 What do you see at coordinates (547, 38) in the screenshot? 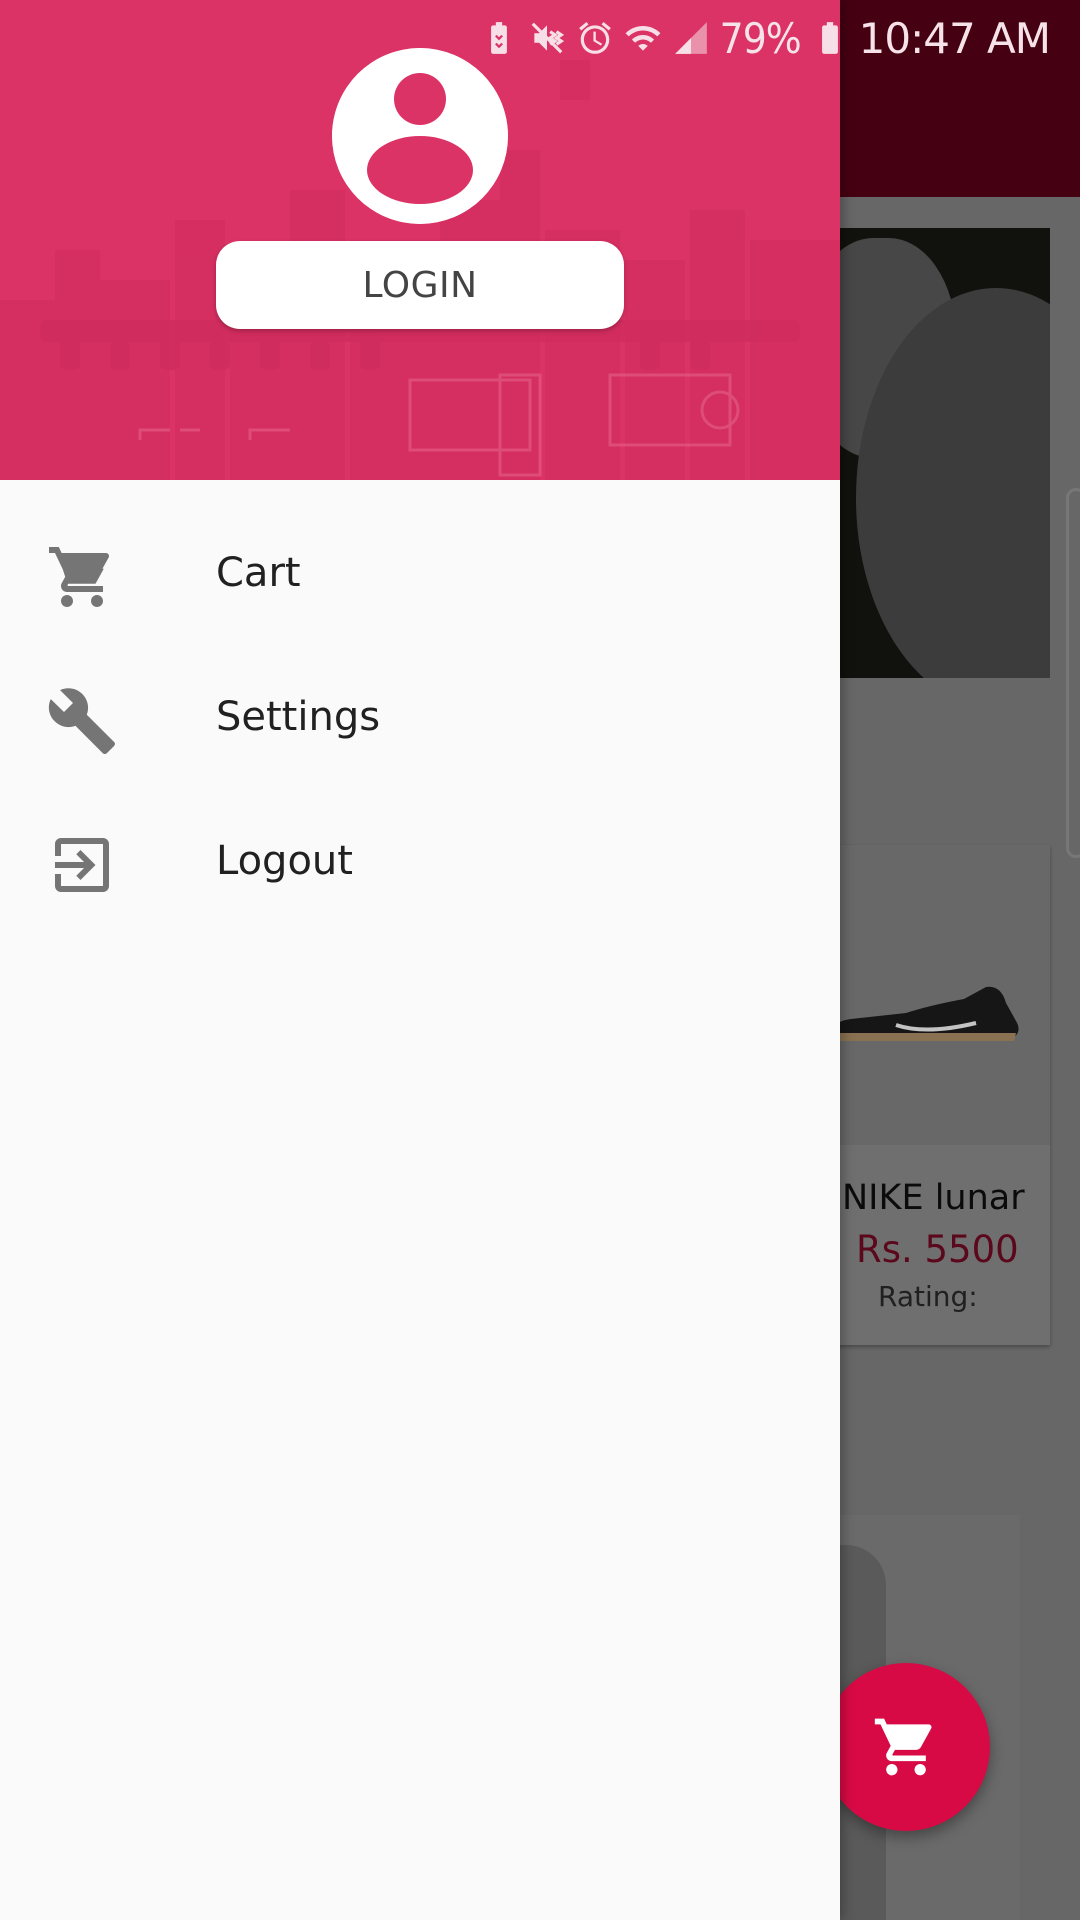
I see `vibrate-icon` at bounding box center [547, 38].